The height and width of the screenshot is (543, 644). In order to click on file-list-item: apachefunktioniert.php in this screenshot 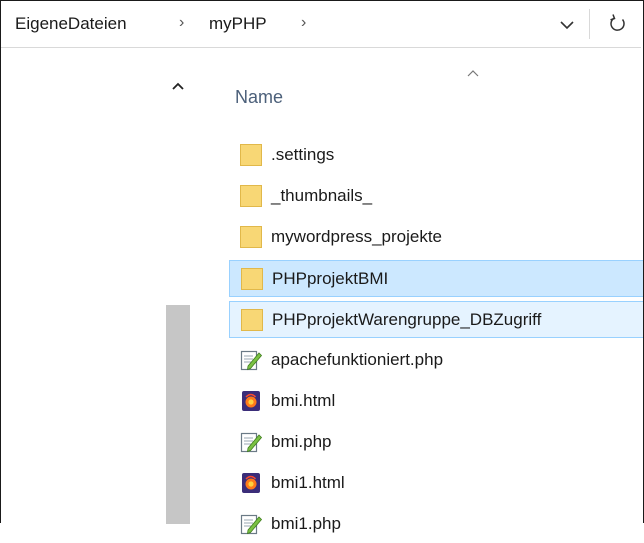, I will do `click(436, 360)`.